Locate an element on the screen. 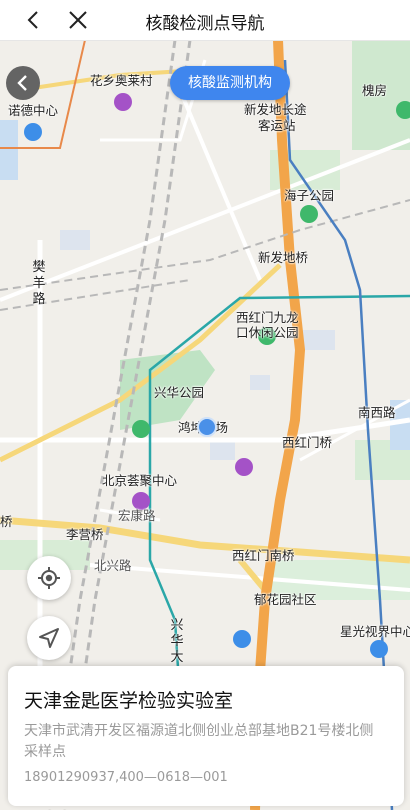  map-back-button is located at coordinates (23, 83).